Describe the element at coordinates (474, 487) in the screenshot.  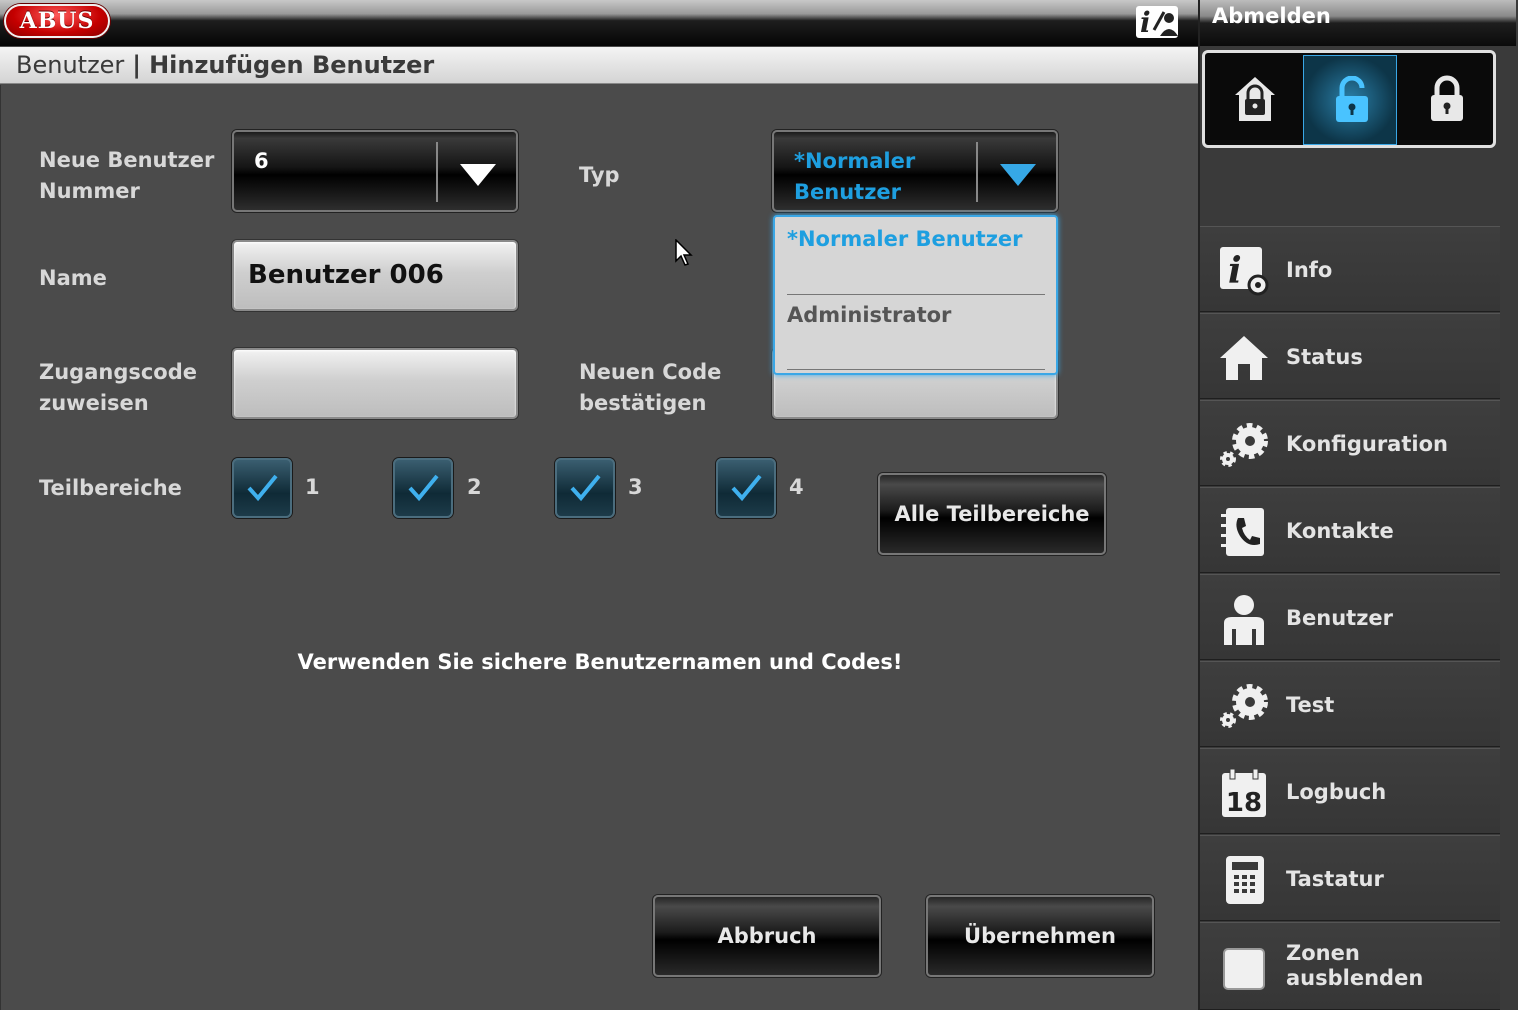
I see `area-label-2: 2` at that location.